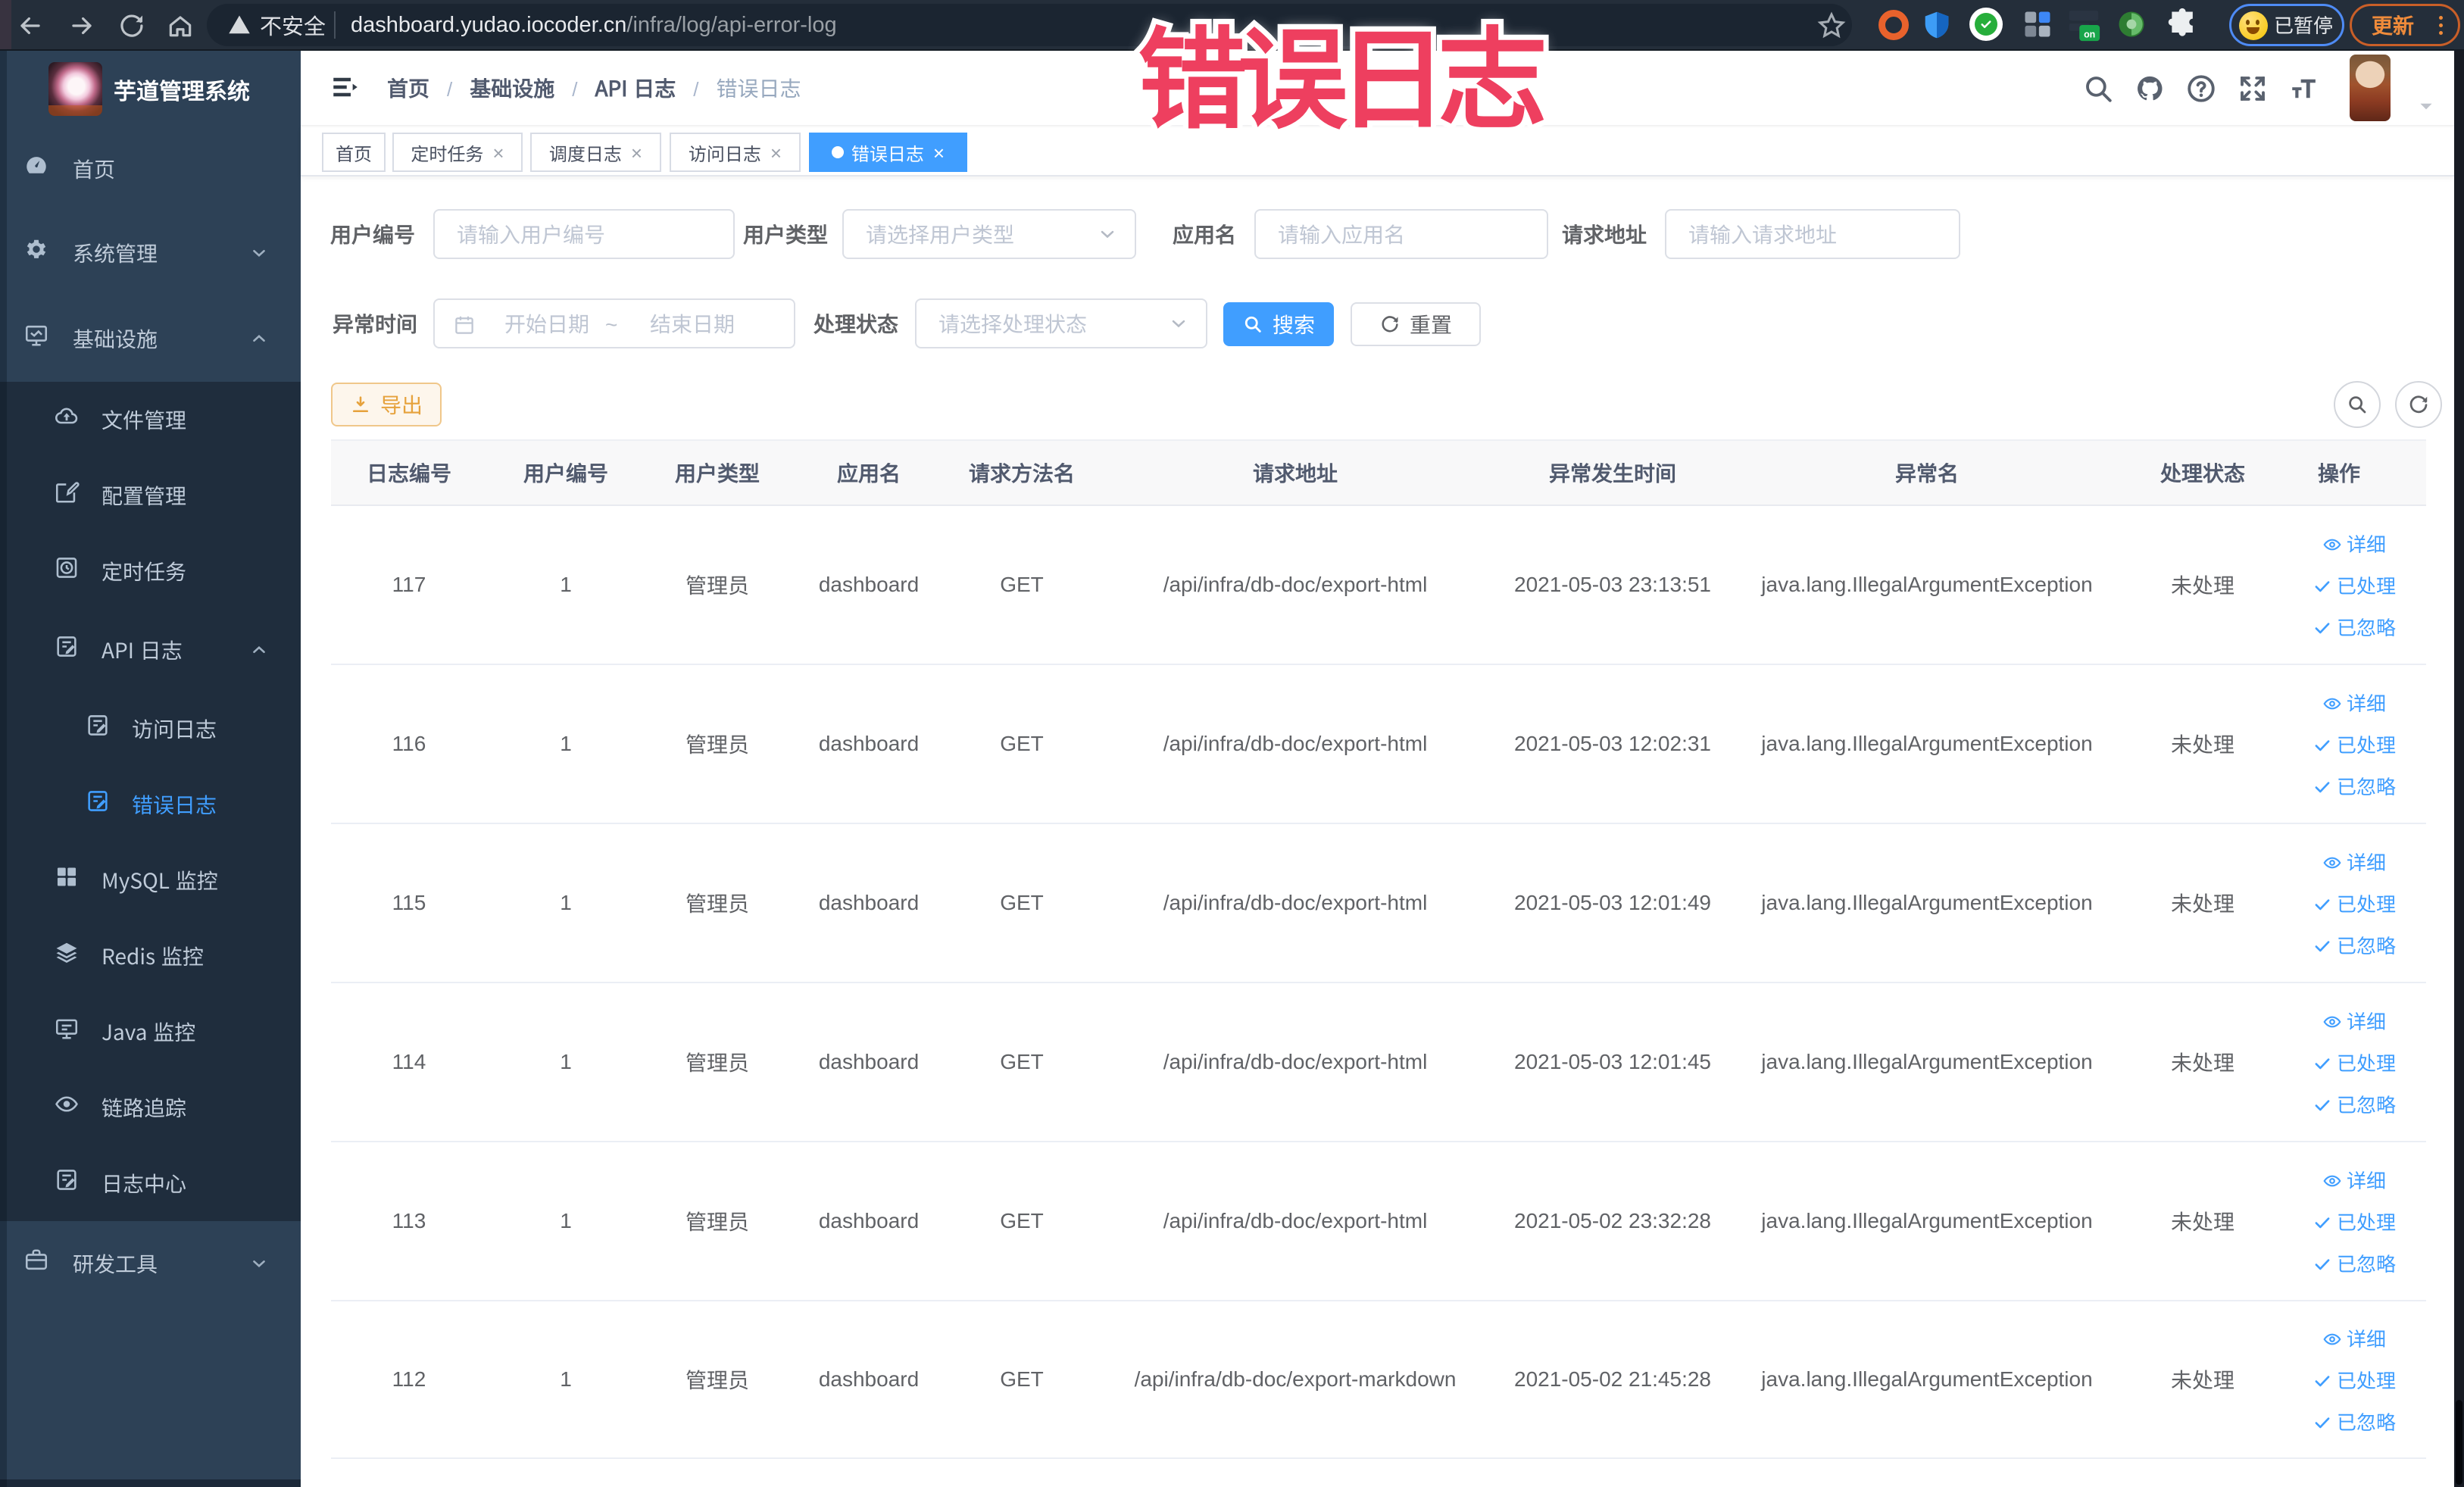 The image size is (2464, 1487). Describe the element at coordinates (2089, 34) in the screenshot. I see `svg-text: on` at that location.